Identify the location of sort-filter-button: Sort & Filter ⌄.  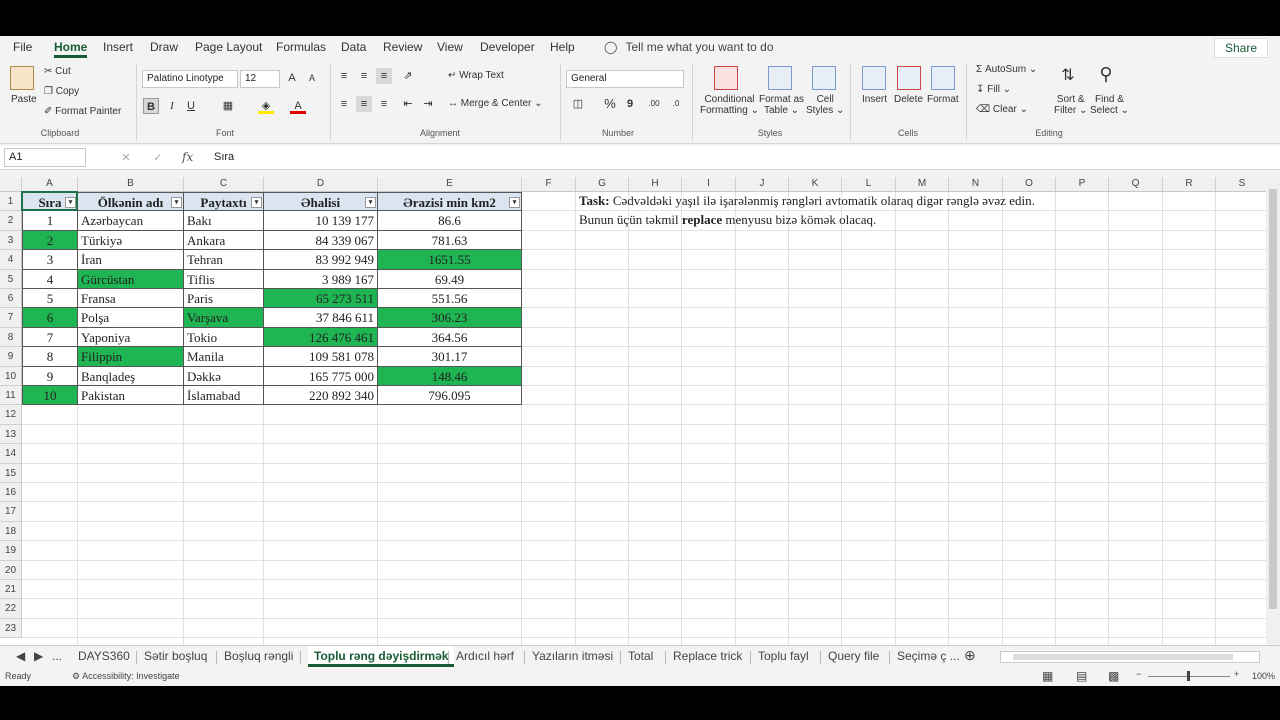
(1070, 105).